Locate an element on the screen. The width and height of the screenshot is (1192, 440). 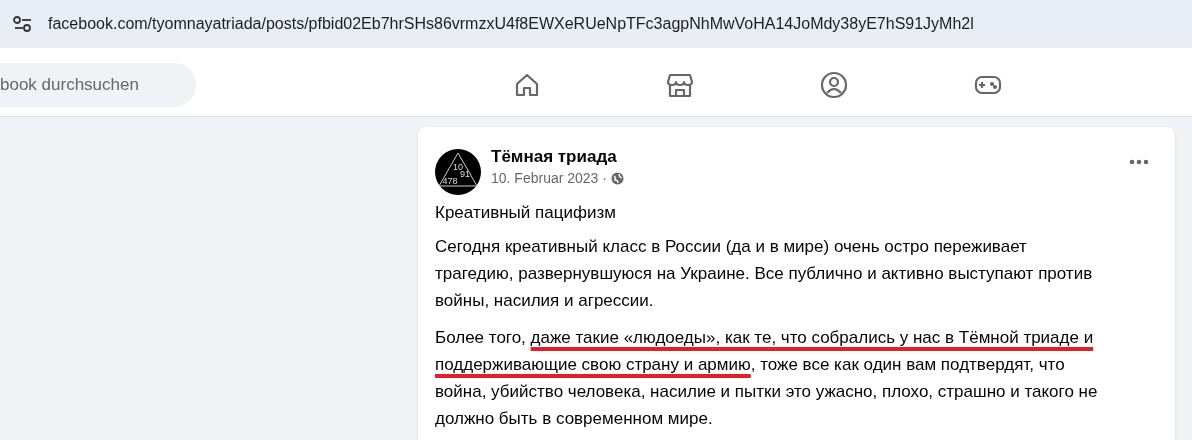
avatar-logo: 10 91 478 is located at coordinates (458, 172).